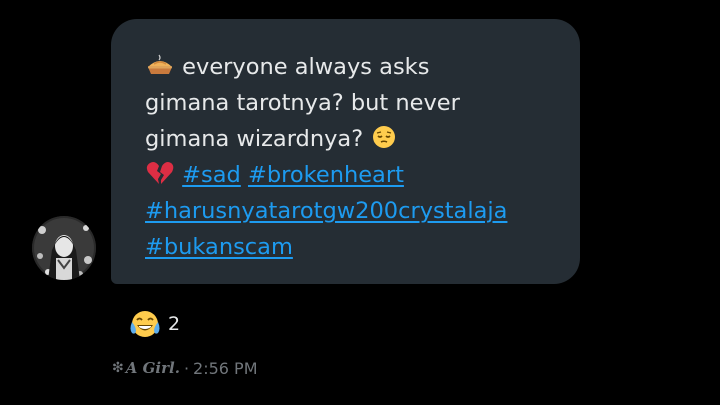 This screenshot has width=720, height=405. Describe the element at coordinates (384, 137) in the screenshot. I see `pensive-face-icon` at that location.